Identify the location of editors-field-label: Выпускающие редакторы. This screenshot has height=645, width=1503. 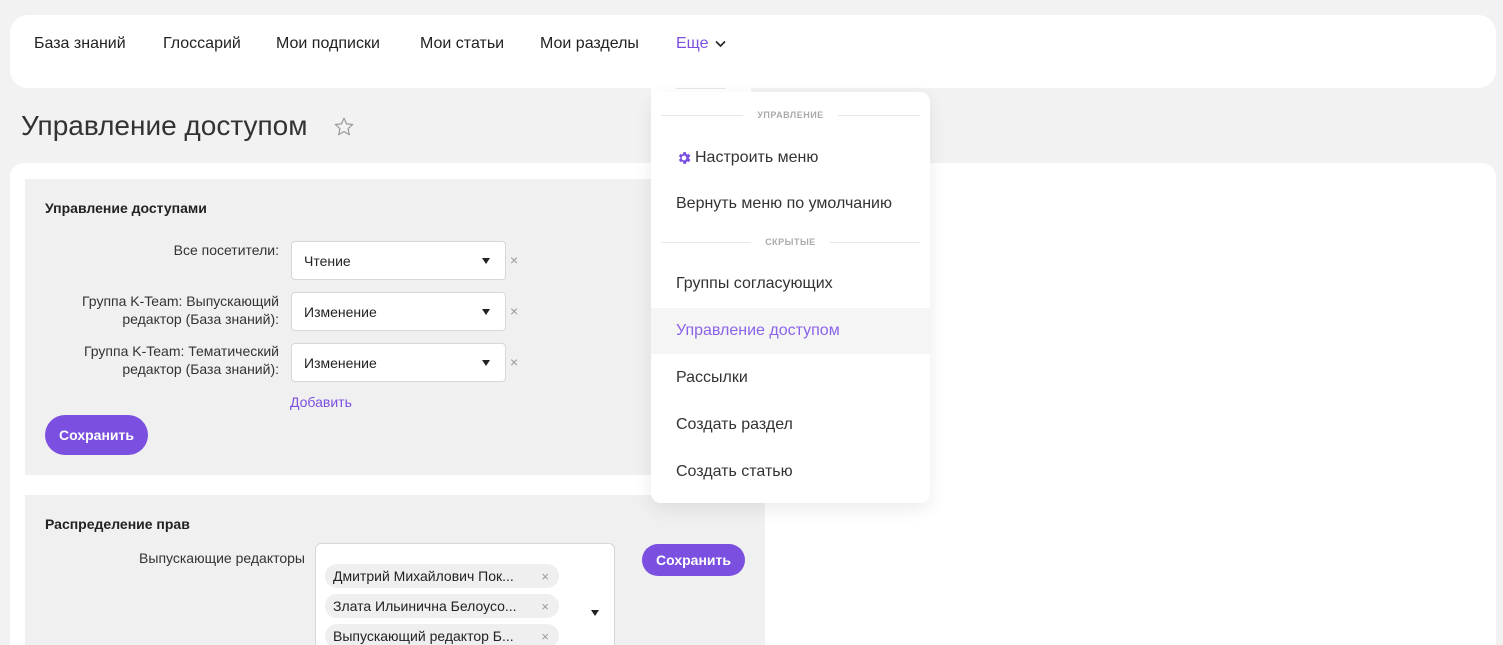
(222, 558).